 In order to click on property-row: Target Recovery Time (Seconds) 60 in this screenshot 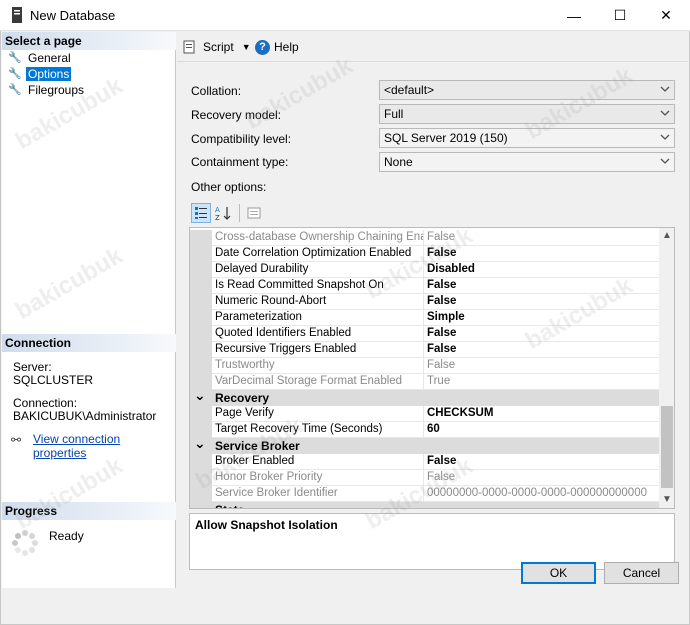, I will do `click(424, 430)`.